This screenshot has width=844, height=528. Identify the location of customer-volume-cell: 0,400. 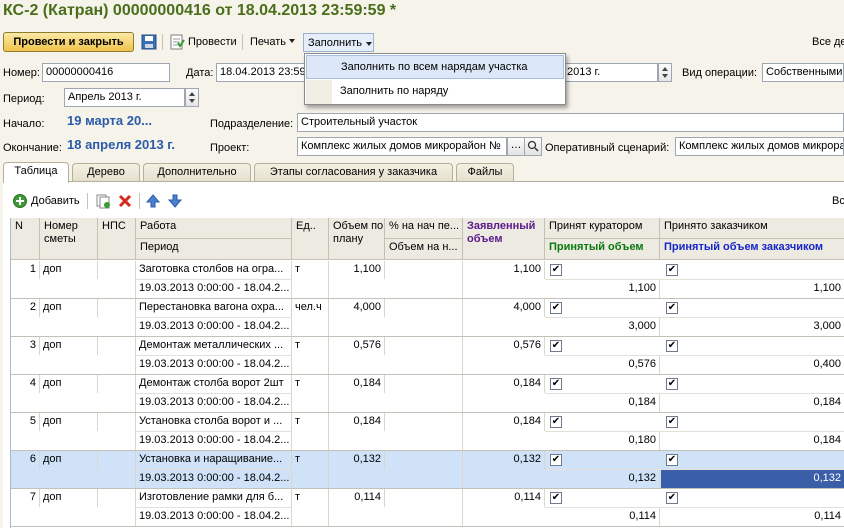
(752, 365).